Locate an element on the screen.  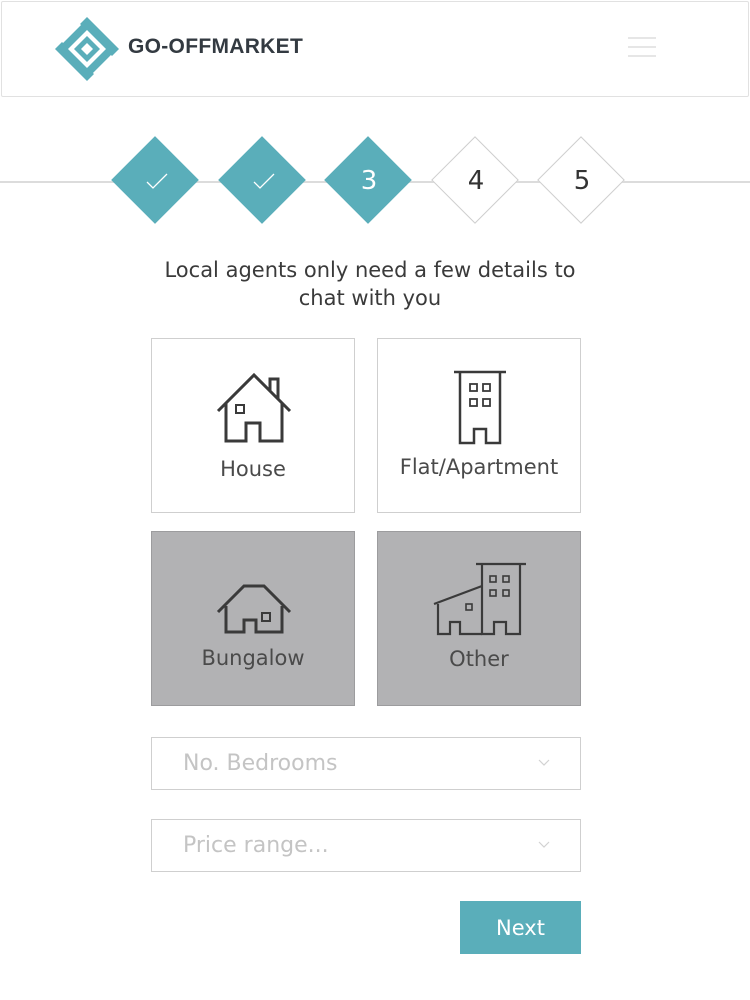
step-5: 5 is located at coordinates (582, 181).